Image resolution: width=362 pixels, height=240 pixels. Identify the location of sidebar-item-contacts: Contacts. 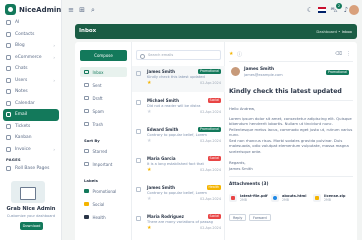
(31, 35).